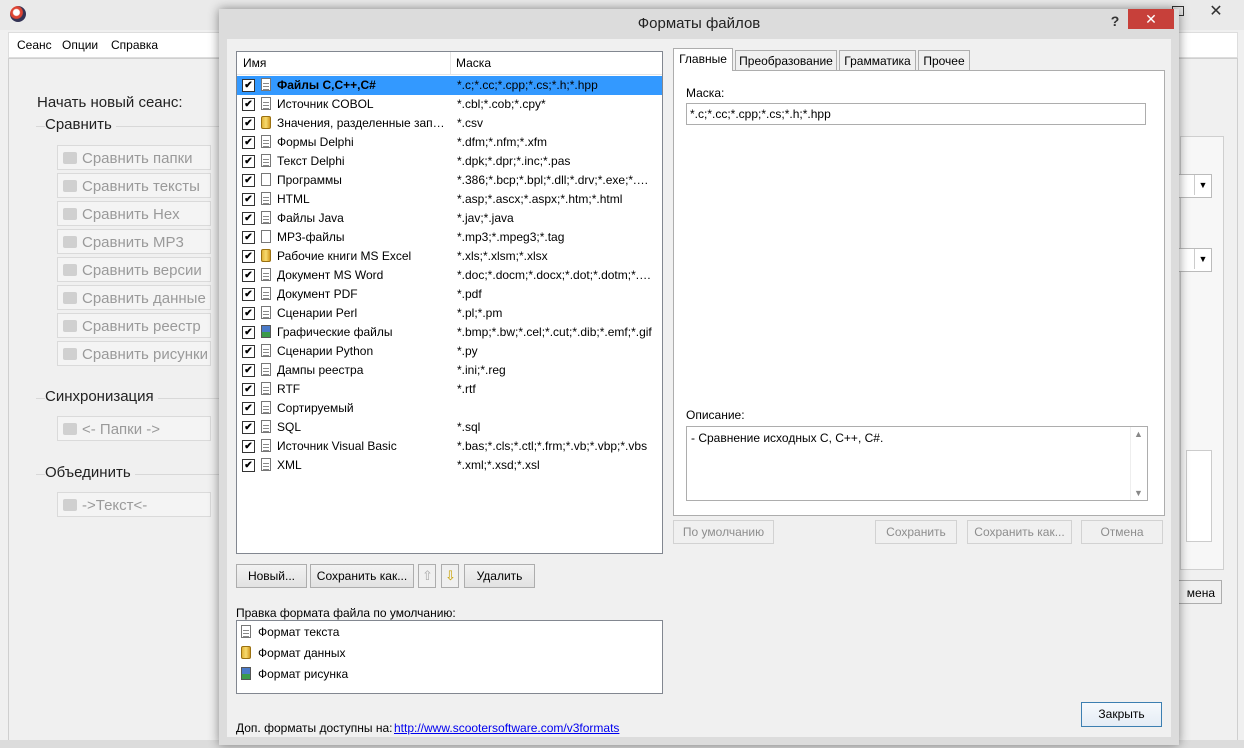 The image size is (1244, 748). I want to click on move-down-button: ⇩, so click(450, 576).